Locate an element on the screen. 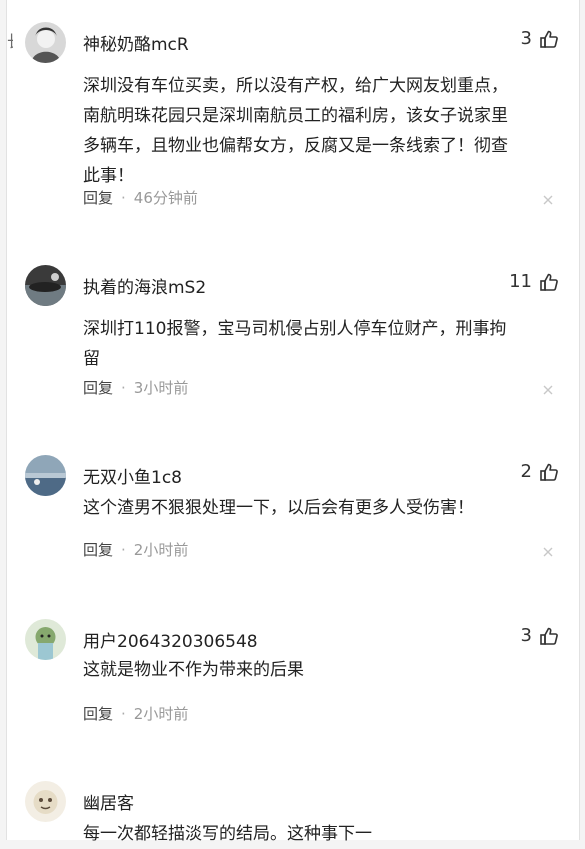 The image size is (585, 849). comment-time: 46分钟前 is located at coordinates (165, 198).